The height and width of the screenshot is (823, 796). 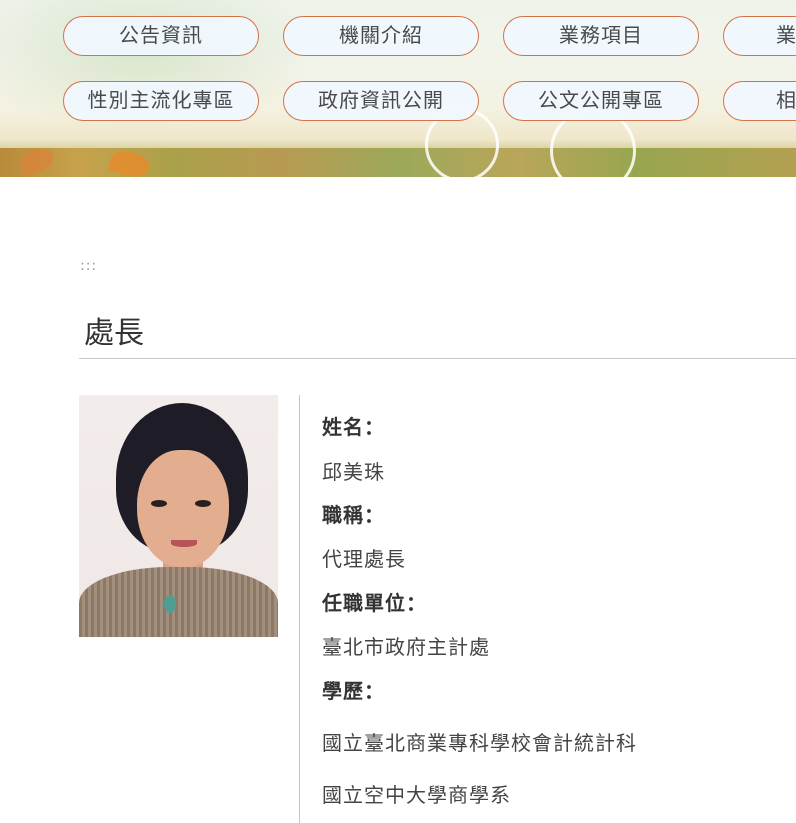 What do you see at coordinates (601, 101) in the screenshot?
I see `nav-official-docs: 公文公開專區` at bounding box center [601, 101].